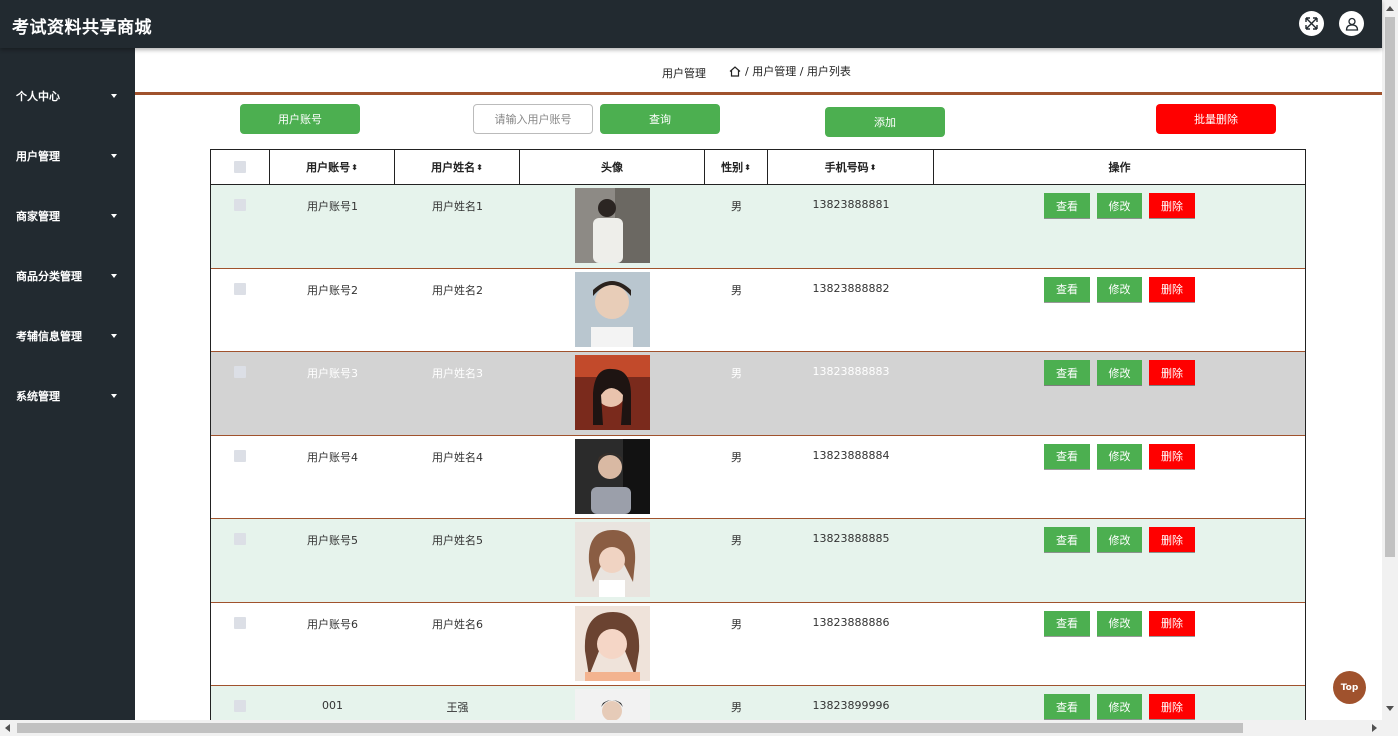 This screenshot has width=1398, height=736. Describe the element at coordinates (1390, 708) in the screenshot. I see `scroll-down-icon` at that location.